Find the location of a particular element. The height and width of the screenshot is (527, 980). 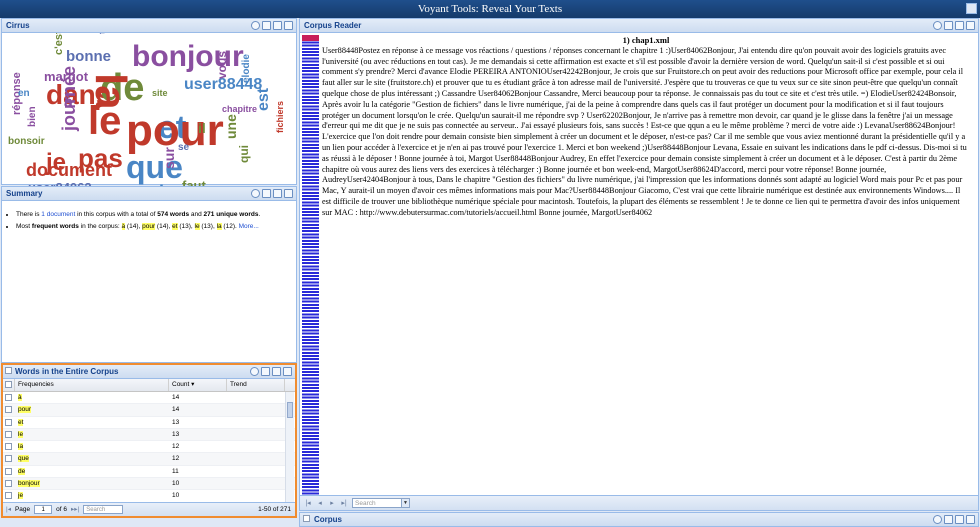

cloud-word-11: le is located at coordinates (104, 121).